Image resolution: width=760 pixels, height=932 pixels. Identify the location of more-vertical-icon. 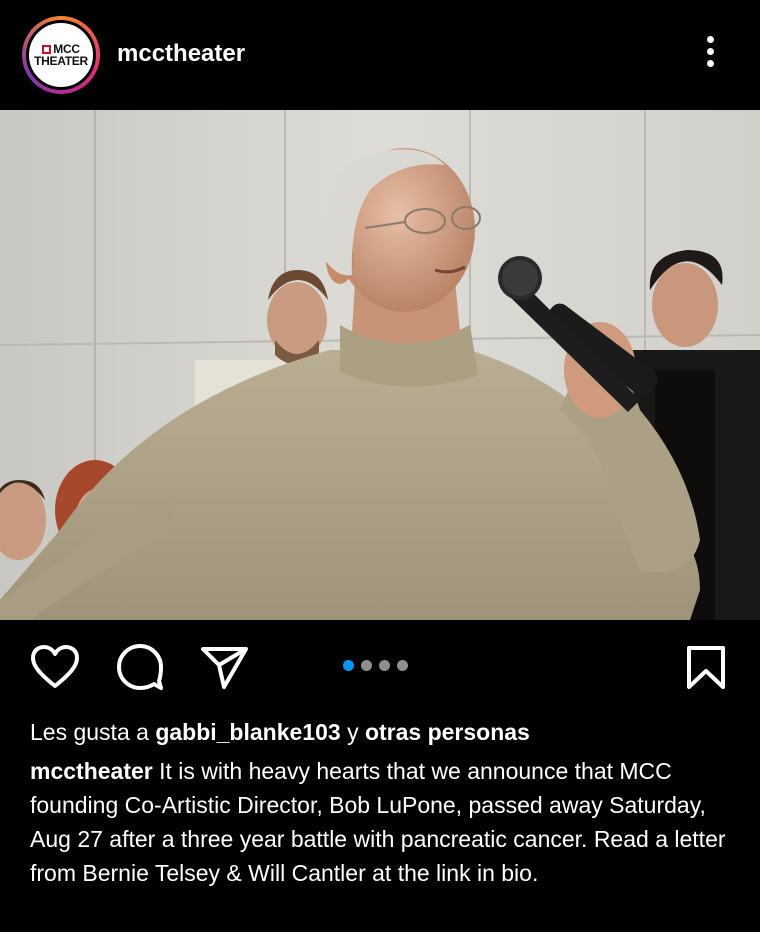
(710, 56).